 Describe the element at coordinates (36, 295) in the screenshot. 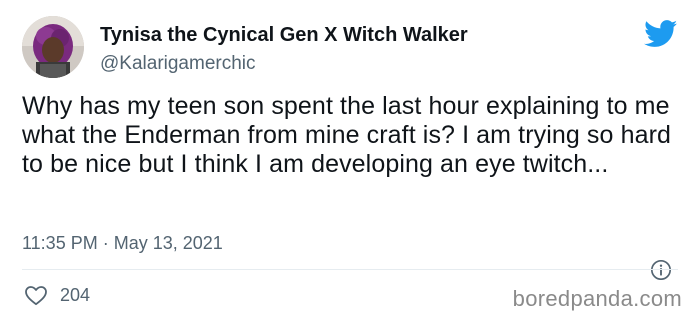

I see `heart-icon` at that location.